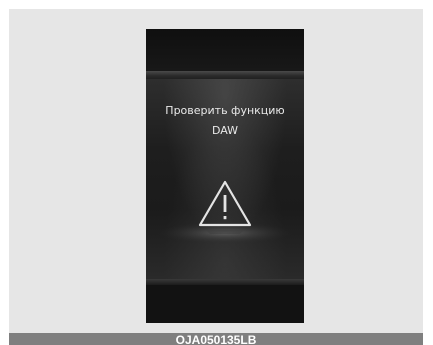 Image resolution: width=433 pixels, height=345 pixels. I want to click on warning-icon-area, so click(225, 217).